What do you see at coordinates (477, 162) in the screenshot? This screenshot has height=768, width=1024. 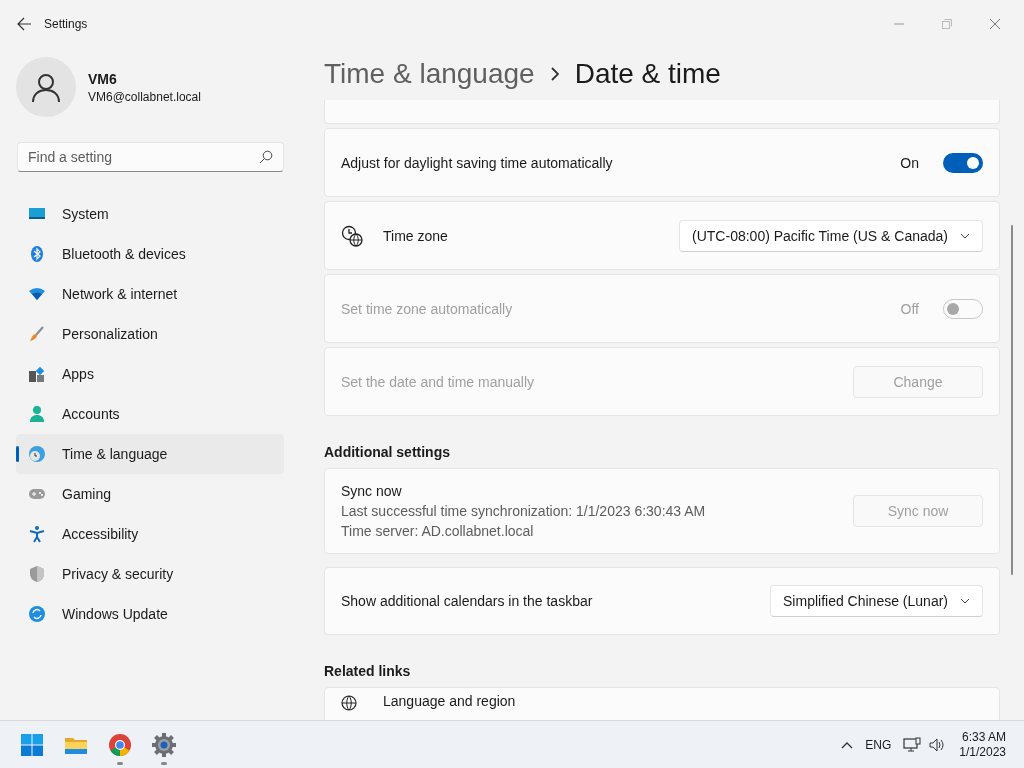 I see `setting-label: Adjust for daylight saving time automatically` at bounding box center [477, 162].